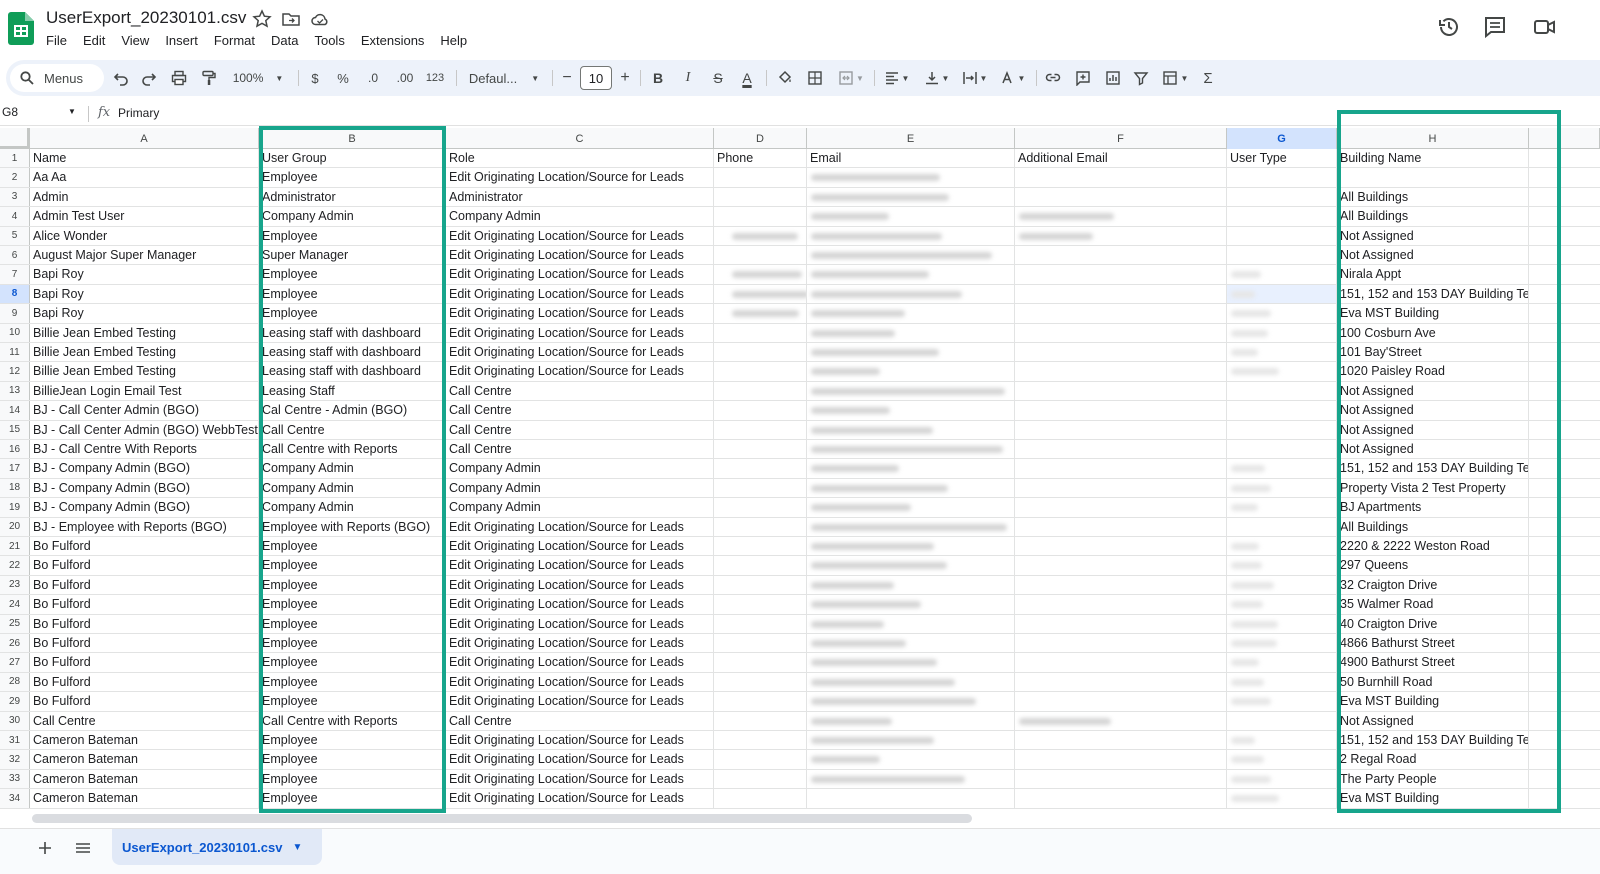 The width and height of the screenshot is (1600, 874). What do you see at coordinates (1433, 604) in the screenshot?
I see `cell-h: 35 Walmer Road` at bounding box center [1433, 604].